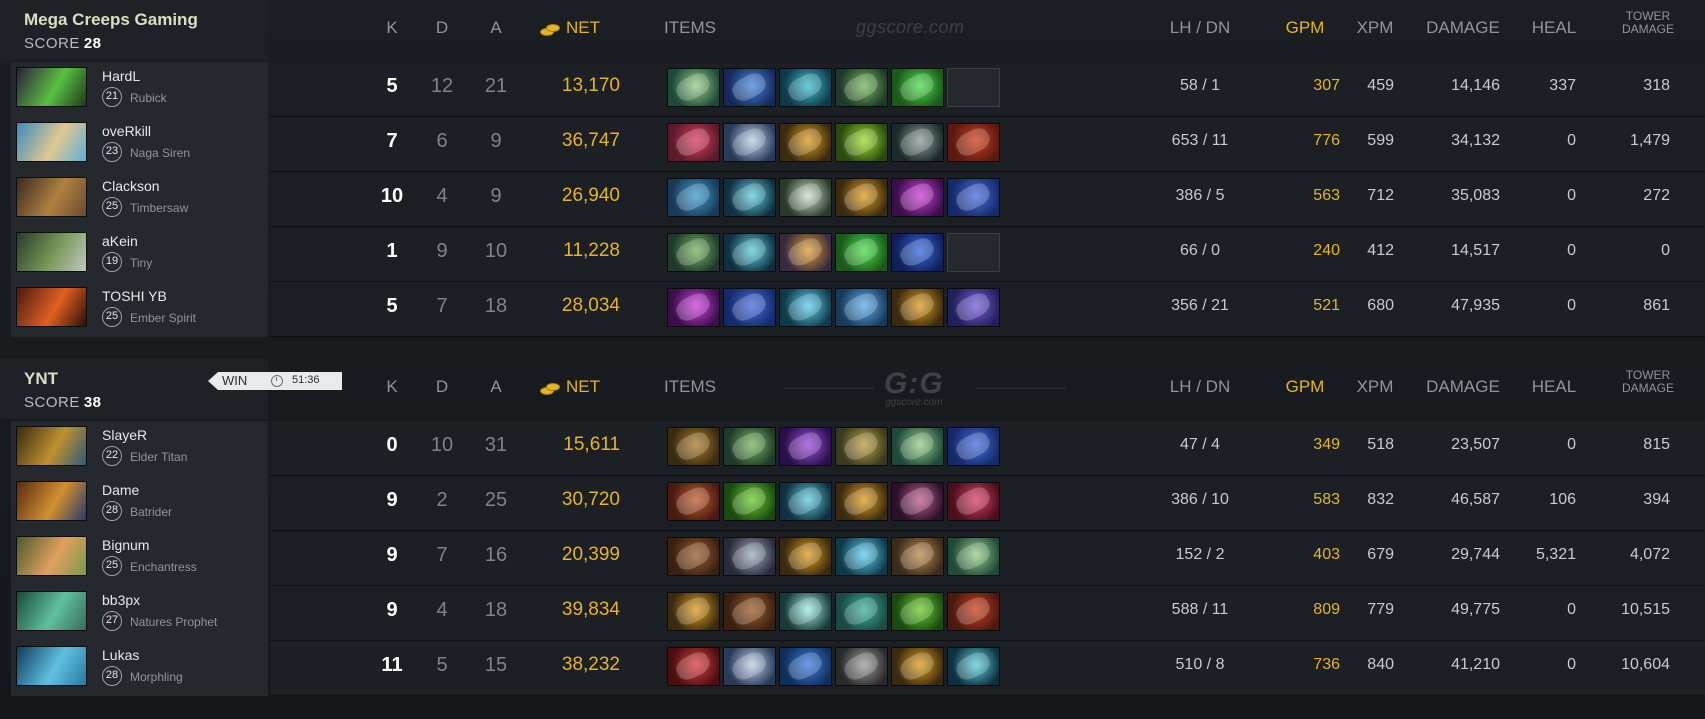 This screenshot has height=719, width=1705. Describe the element at coordinates (120, 655) in the screenshot. I see `player-name: Lukas` at that location.